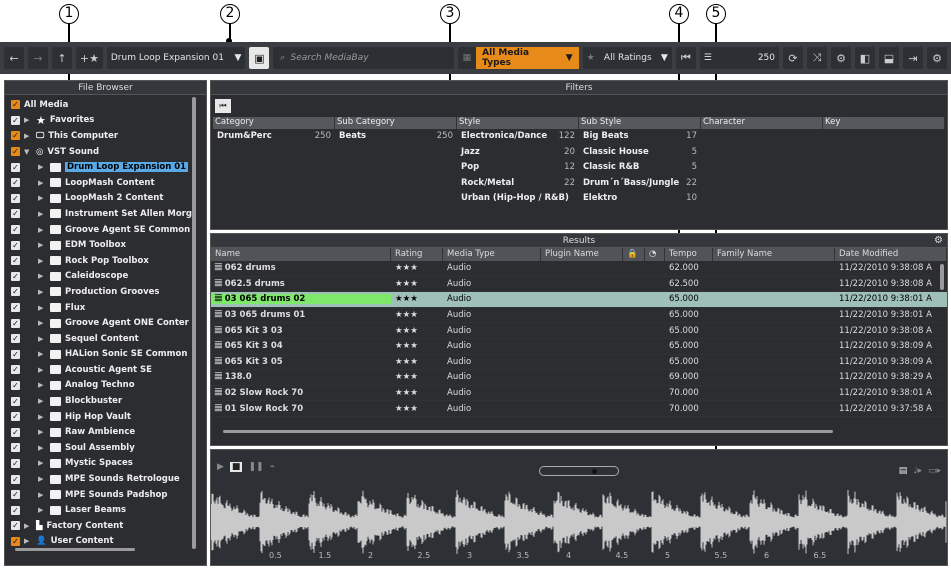 This screenshot has height=569, width=951. What do you see at coordinates (108, 183) in the screenshot?
I see `tree-item-folder: ✓ ▶ LoopMash Content` at bounding box center [108, 183].